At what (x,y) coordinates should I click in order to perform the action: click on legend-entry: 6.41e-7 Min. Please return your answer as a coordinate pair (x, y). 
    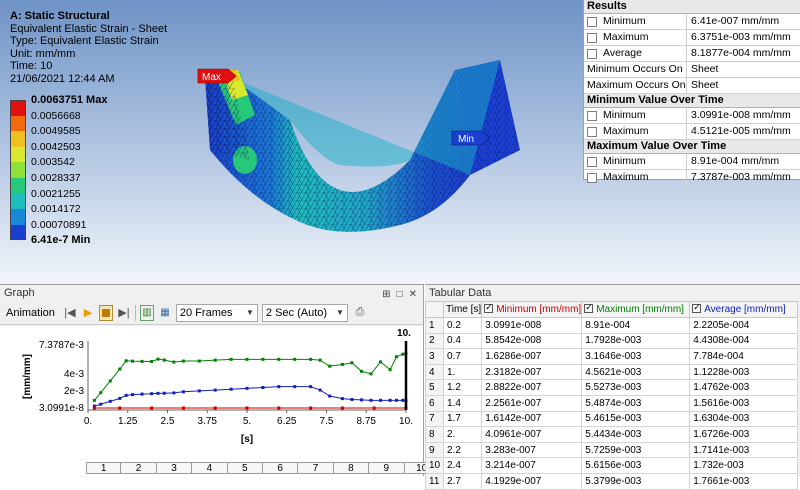
    Looking at the image, I should click on (58, 248).